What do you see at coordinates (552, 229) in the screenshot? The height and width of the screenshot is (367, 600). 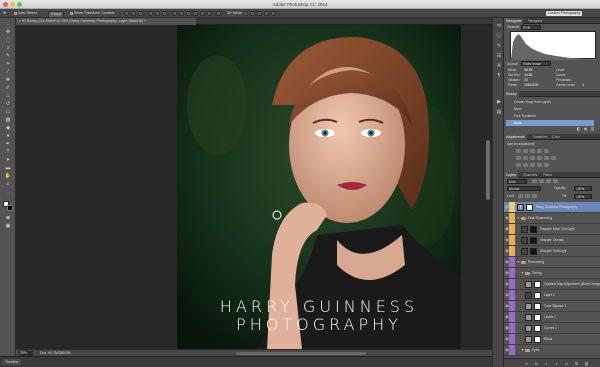 I see `layer-row: ◉ Sharpen More Soft Light` at bounding box center [552, 229].